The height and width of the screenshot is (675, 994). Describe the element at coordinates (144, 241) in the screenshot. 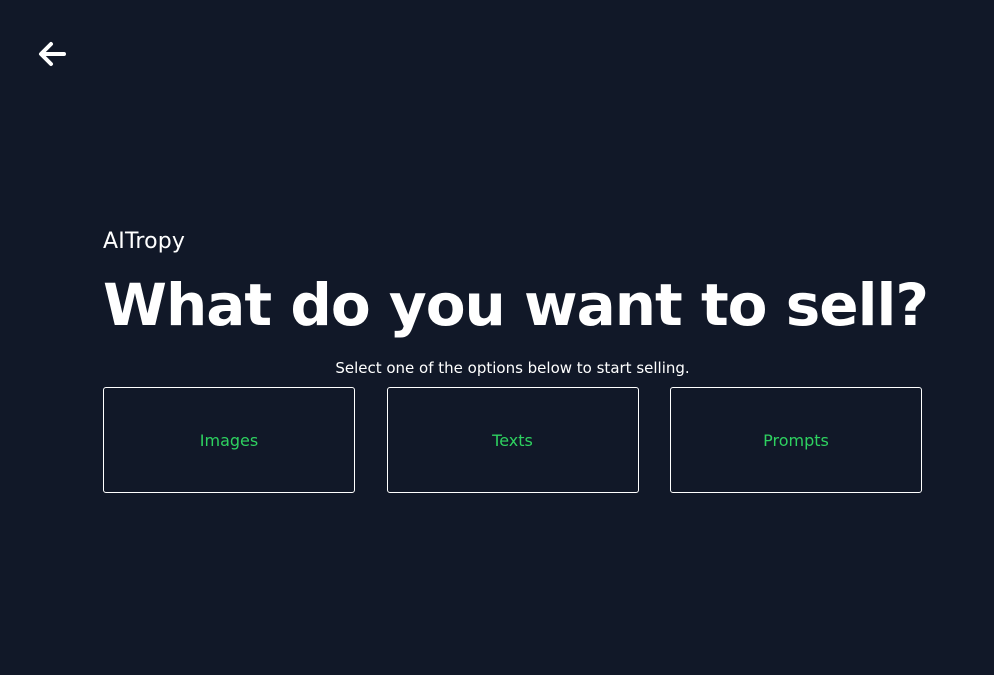

I see `brand-logo: AITropy` at that location.